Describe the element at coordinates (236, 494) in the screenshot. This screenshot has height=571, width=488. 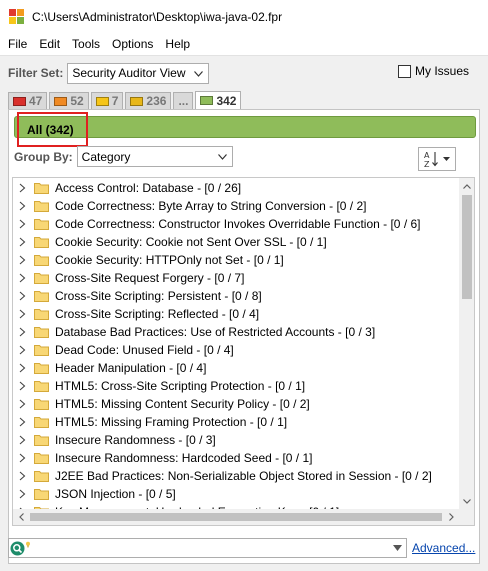
I see `tree-row: JSON Injection - [0 / 5]` at that location.